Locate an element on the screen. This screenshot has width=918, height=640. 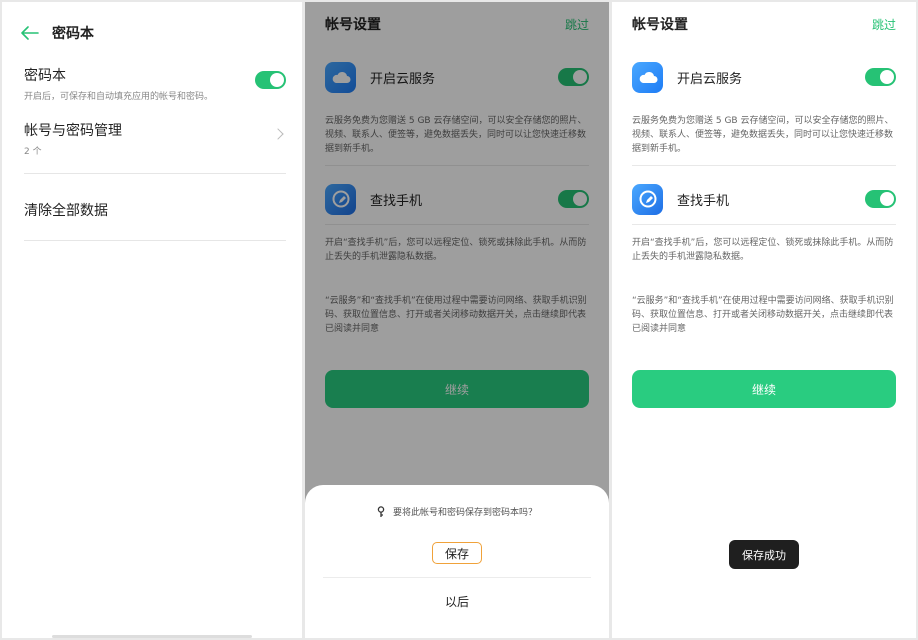
save-question-text: 要将此帐号和密码保存到密码本吗？ is located at coordinates (464, 513).